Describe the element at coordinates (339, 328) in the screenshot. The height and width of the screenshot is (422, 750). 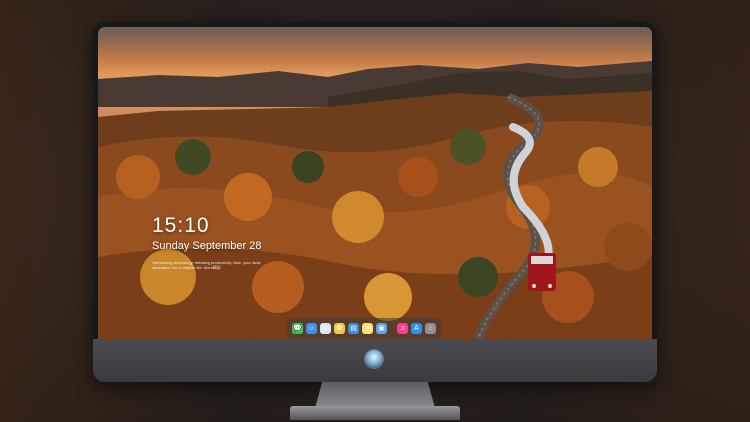
I see `photos-icon: ✿` at that location.